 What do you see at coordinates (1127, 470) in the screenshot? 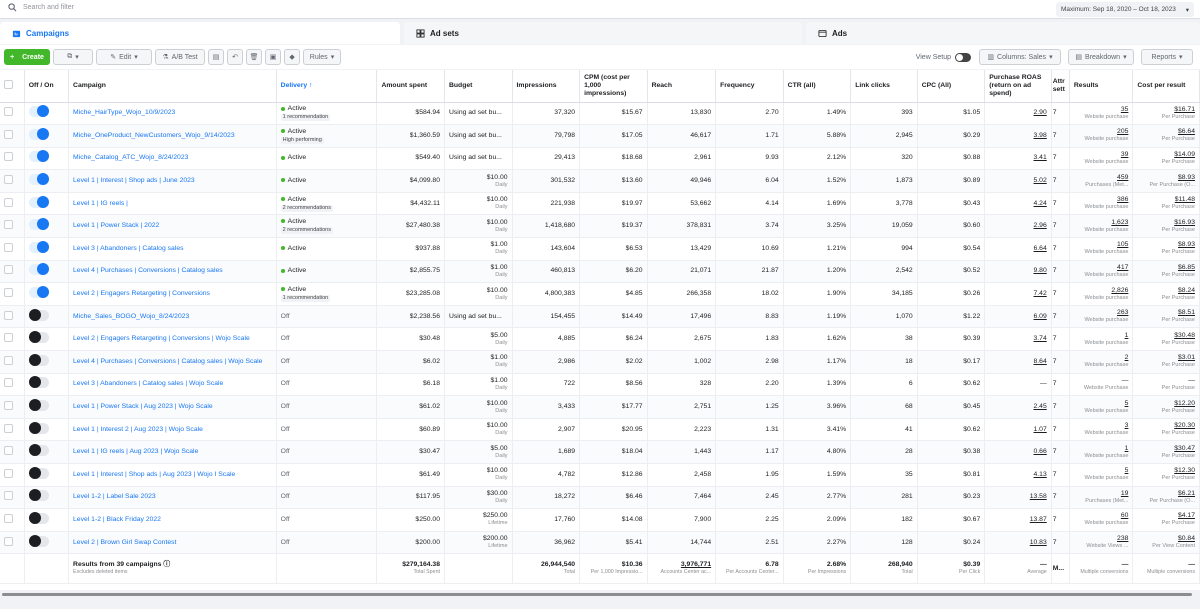
I see `results-value: 5` at bounding box center [1127, 470].